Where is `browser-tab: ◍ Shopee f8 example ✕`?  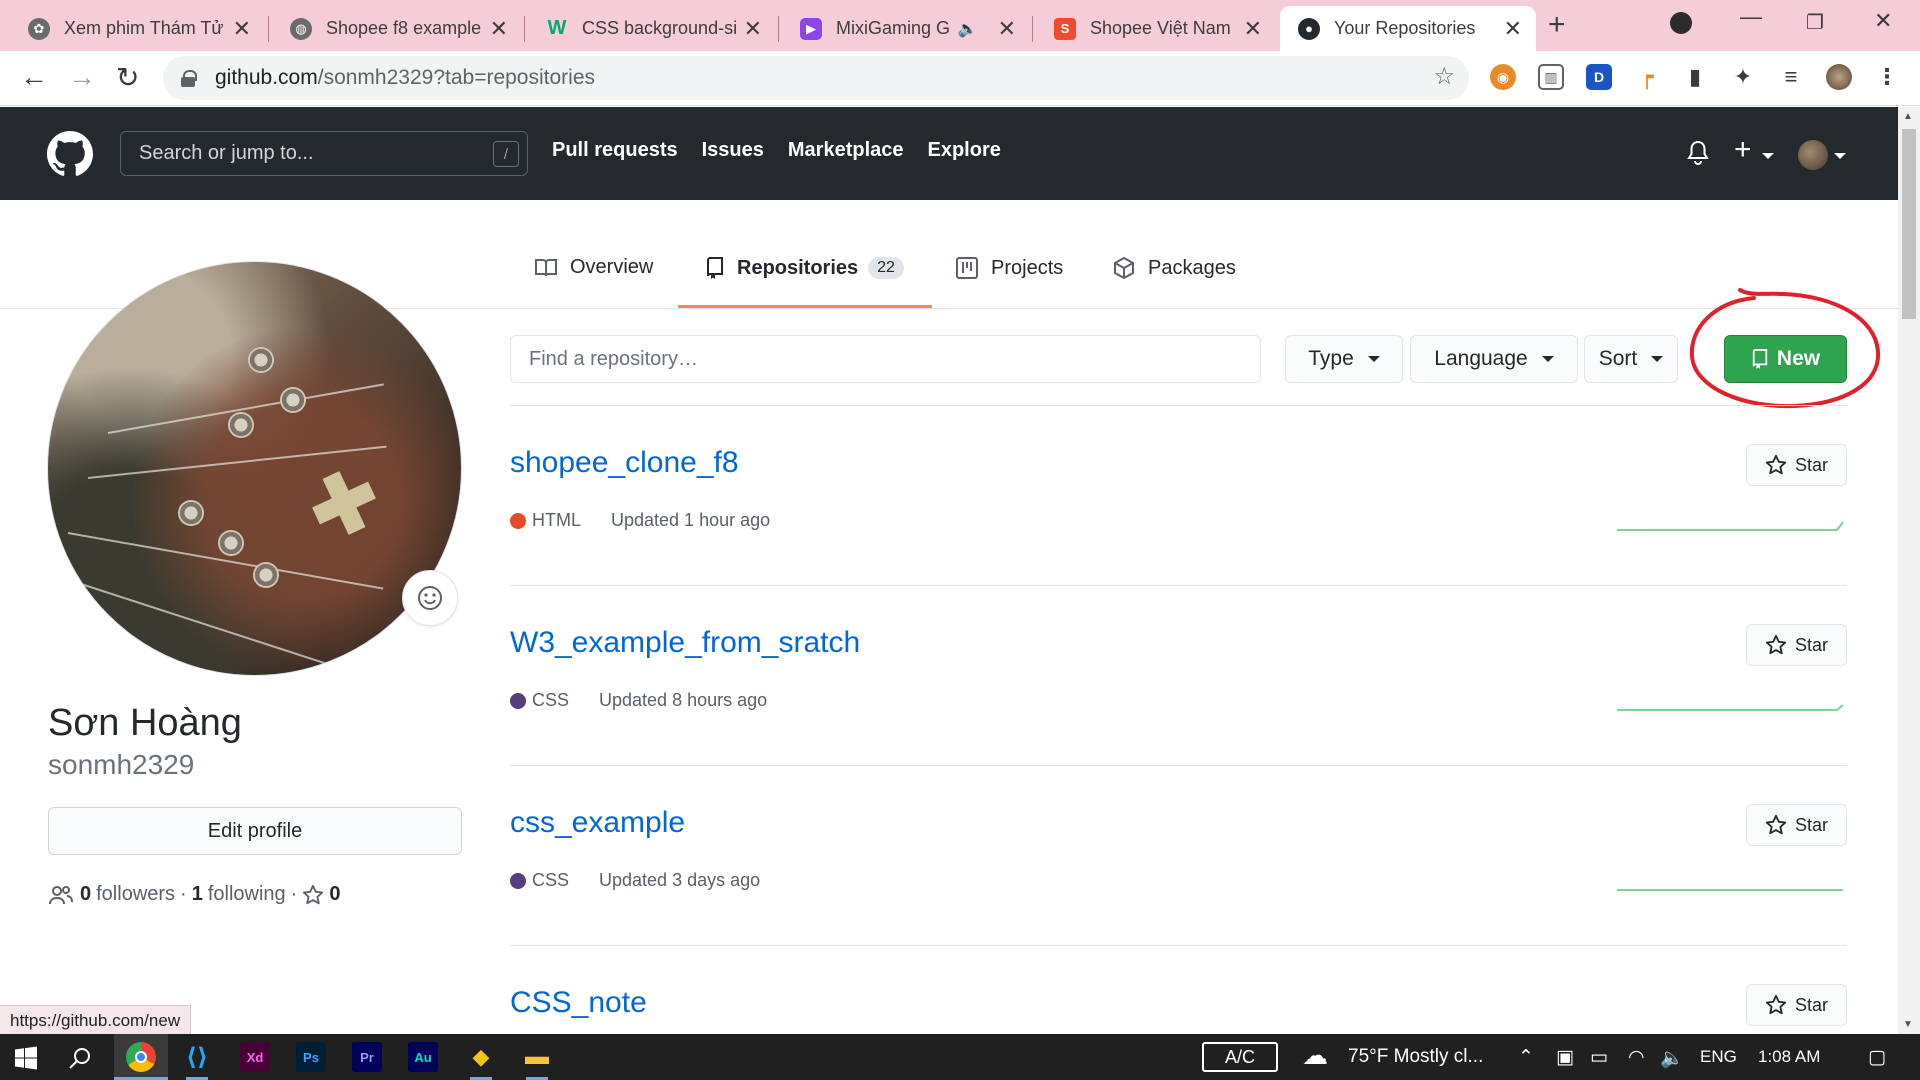 browser-tab: ◍ Shopee f8 example ✕ is located at coordinates (397, 28).